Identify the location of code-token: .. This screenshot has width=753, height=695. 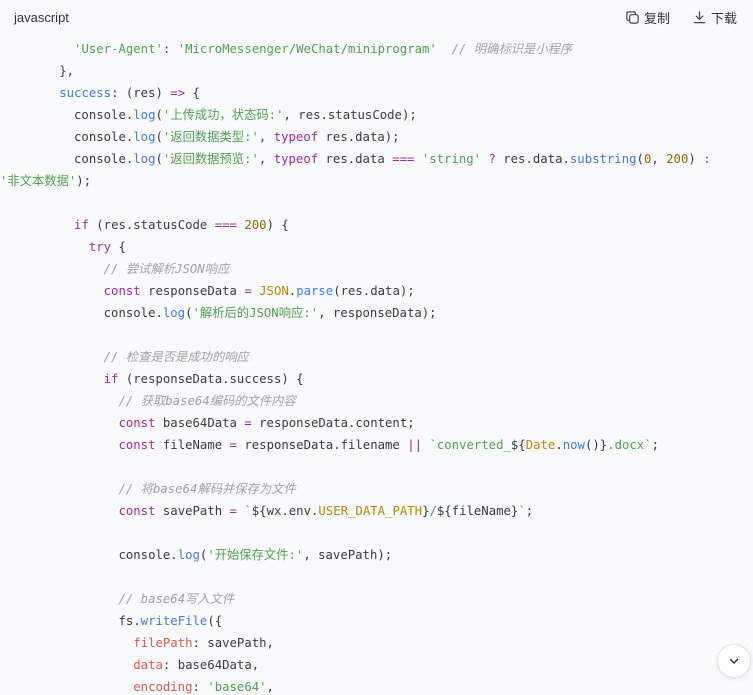
(559, 445).